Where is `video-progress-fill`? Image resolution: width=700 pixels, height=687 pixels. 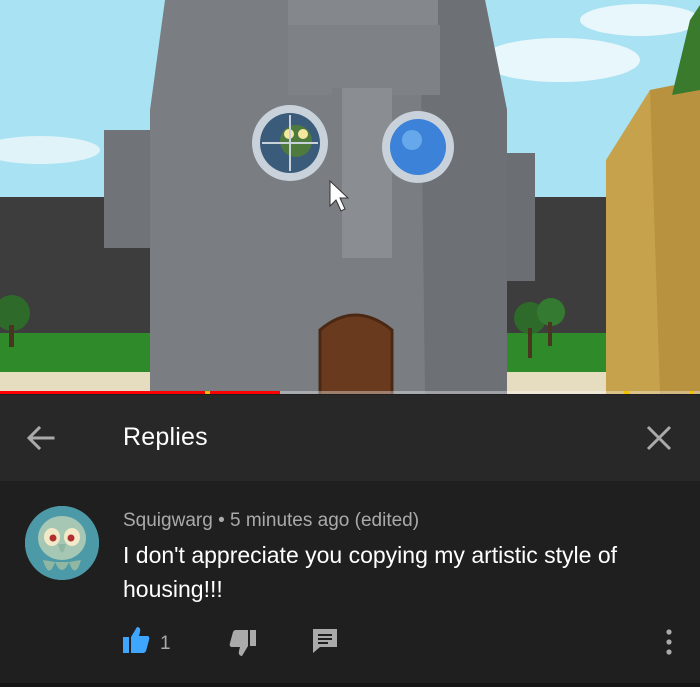 video-progress-fill is located at coordinates (140, 392).